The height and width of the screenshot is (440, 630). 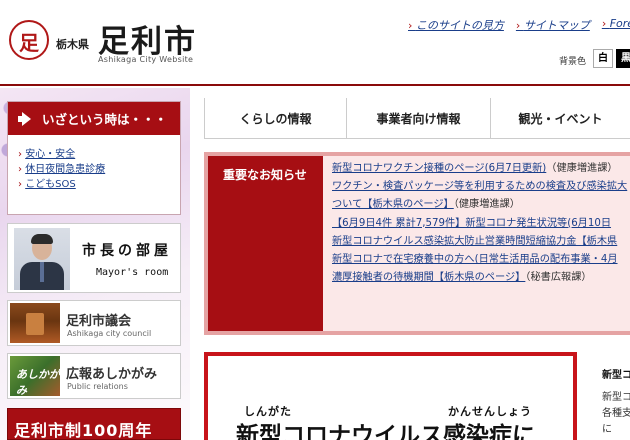 I want to click on centennial-banner: 足利市制100周年, so click(x=94, y=424).